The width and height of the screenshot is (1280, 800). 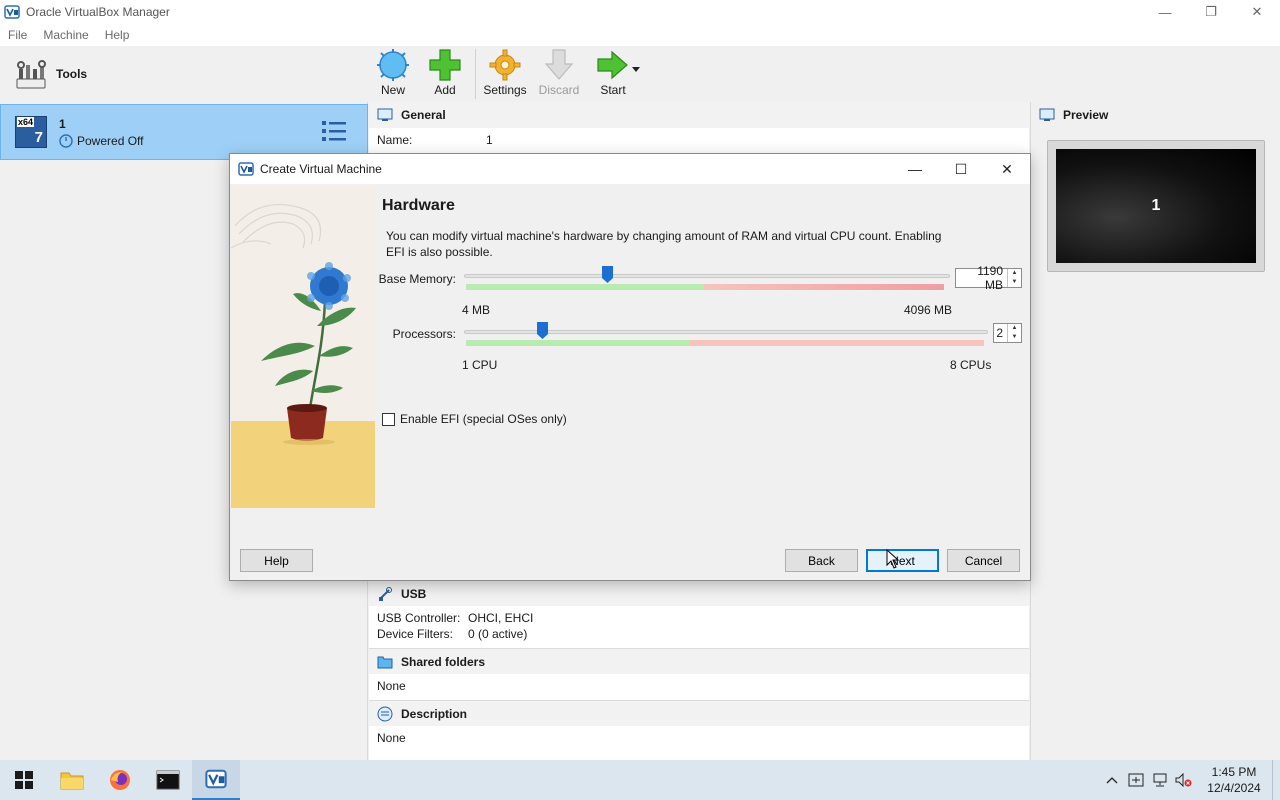 I want to click on back-button: Back, so click(x=821, y=560).